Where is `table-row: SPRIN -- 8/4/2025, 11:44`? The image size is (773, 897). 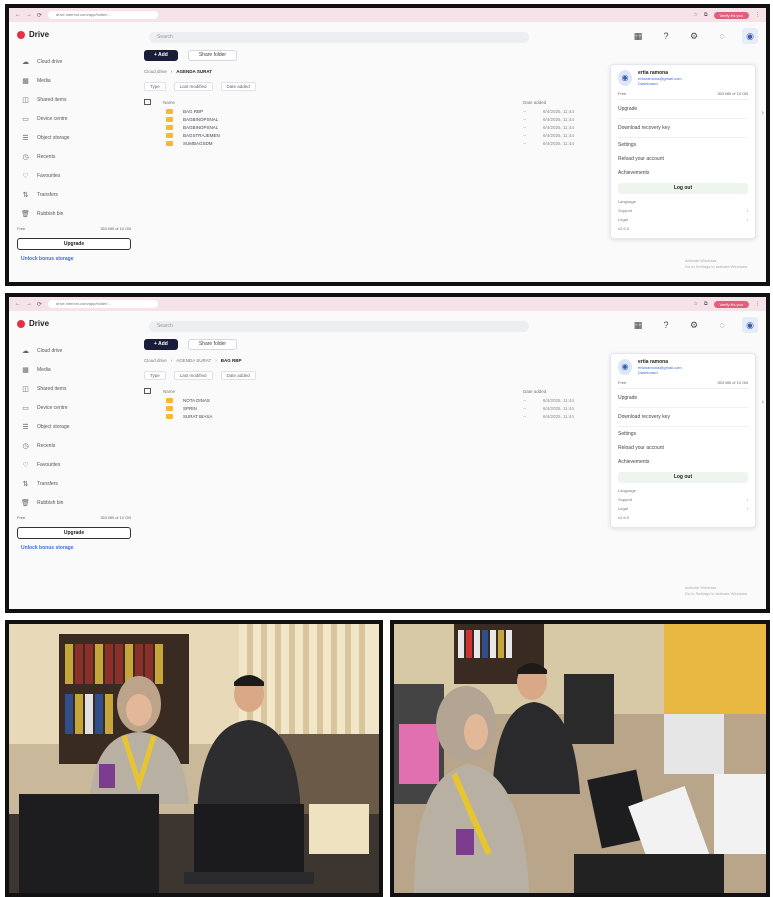
table-row: SPRIN -- 8/4/2025, 11:44 is located at coordinates (371, 408).